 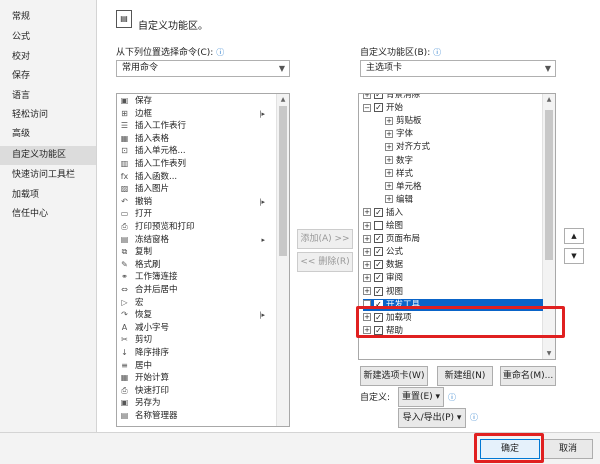 I want to click on sidebar-item-0: 常规, so click(x=48, y=17).